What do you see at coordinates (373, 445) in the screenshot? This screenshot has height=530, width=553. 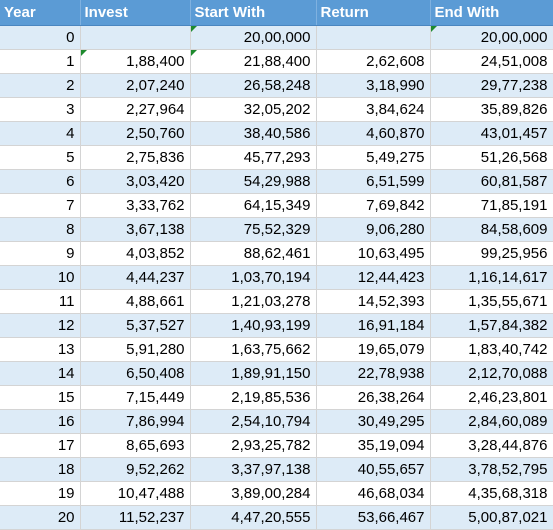 I see `return-cell: 35,19,094` at bounding box center [373, 445].